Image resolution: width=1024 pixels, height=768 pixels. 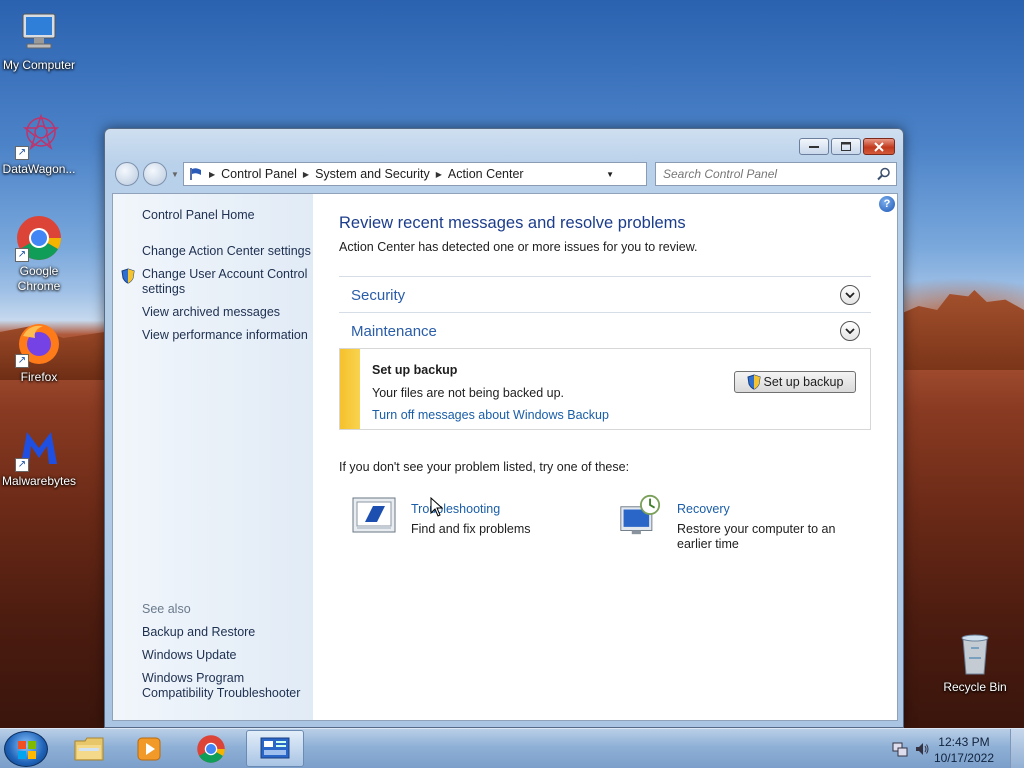 I want to click on system-tray: 12:43 PM 10/17/2022, so click(x=954, y=748).